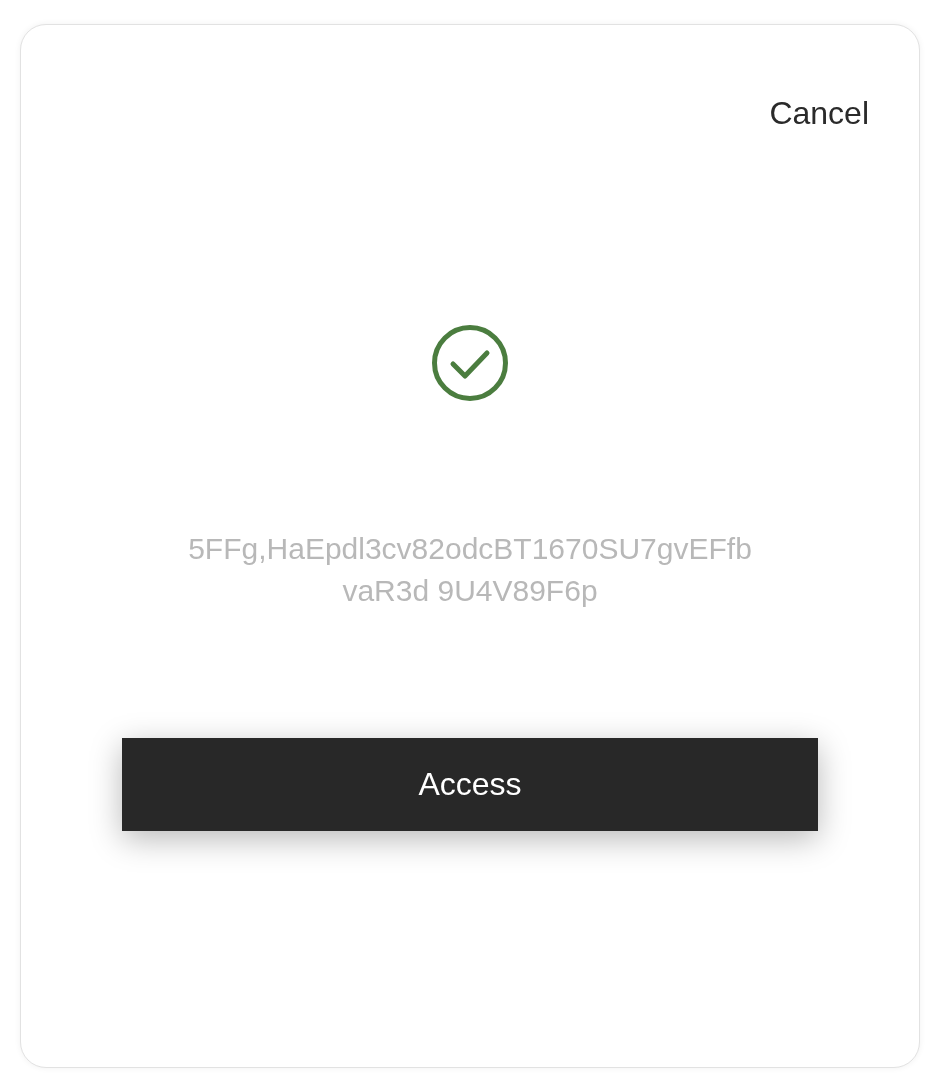 The width and height of the screenshot is (940, 1089). I want to click on cancel-button: Cancel, so click(819, 113).